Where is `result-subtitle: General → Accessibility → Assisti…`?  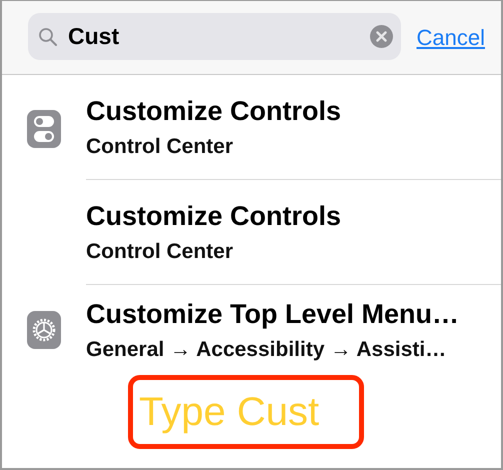
result-subtitle: General → Accessibility → Assisti… is located at coordinates (267, 350).